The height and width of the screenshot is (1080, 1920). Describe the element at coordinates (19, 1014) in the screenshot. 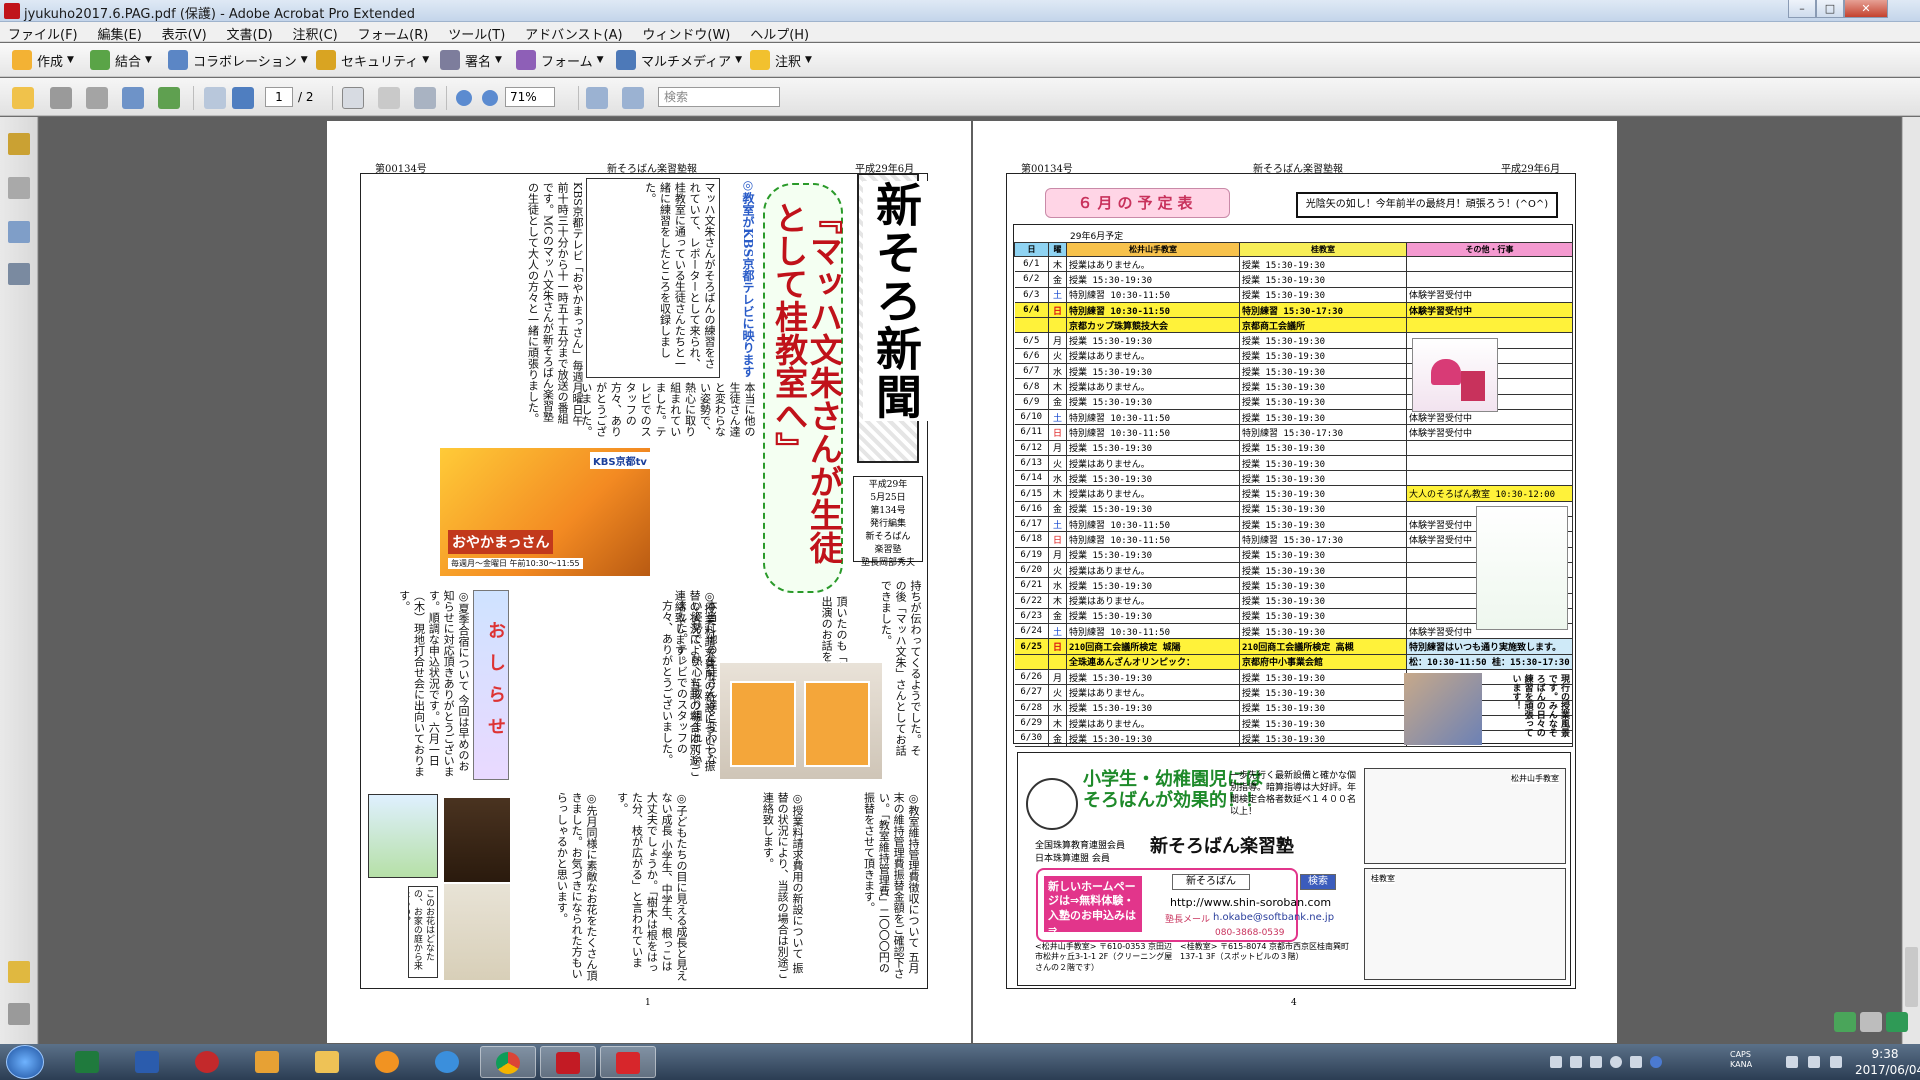

I see `attachments-icon` at that location.